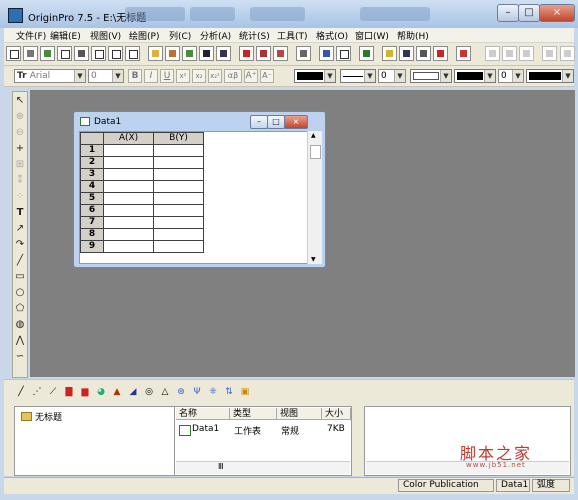 Image resolution: width=578 pixels, height=500 pixels. I want to click on hi-low-plot-icon: Ψ, so click(197, 392).